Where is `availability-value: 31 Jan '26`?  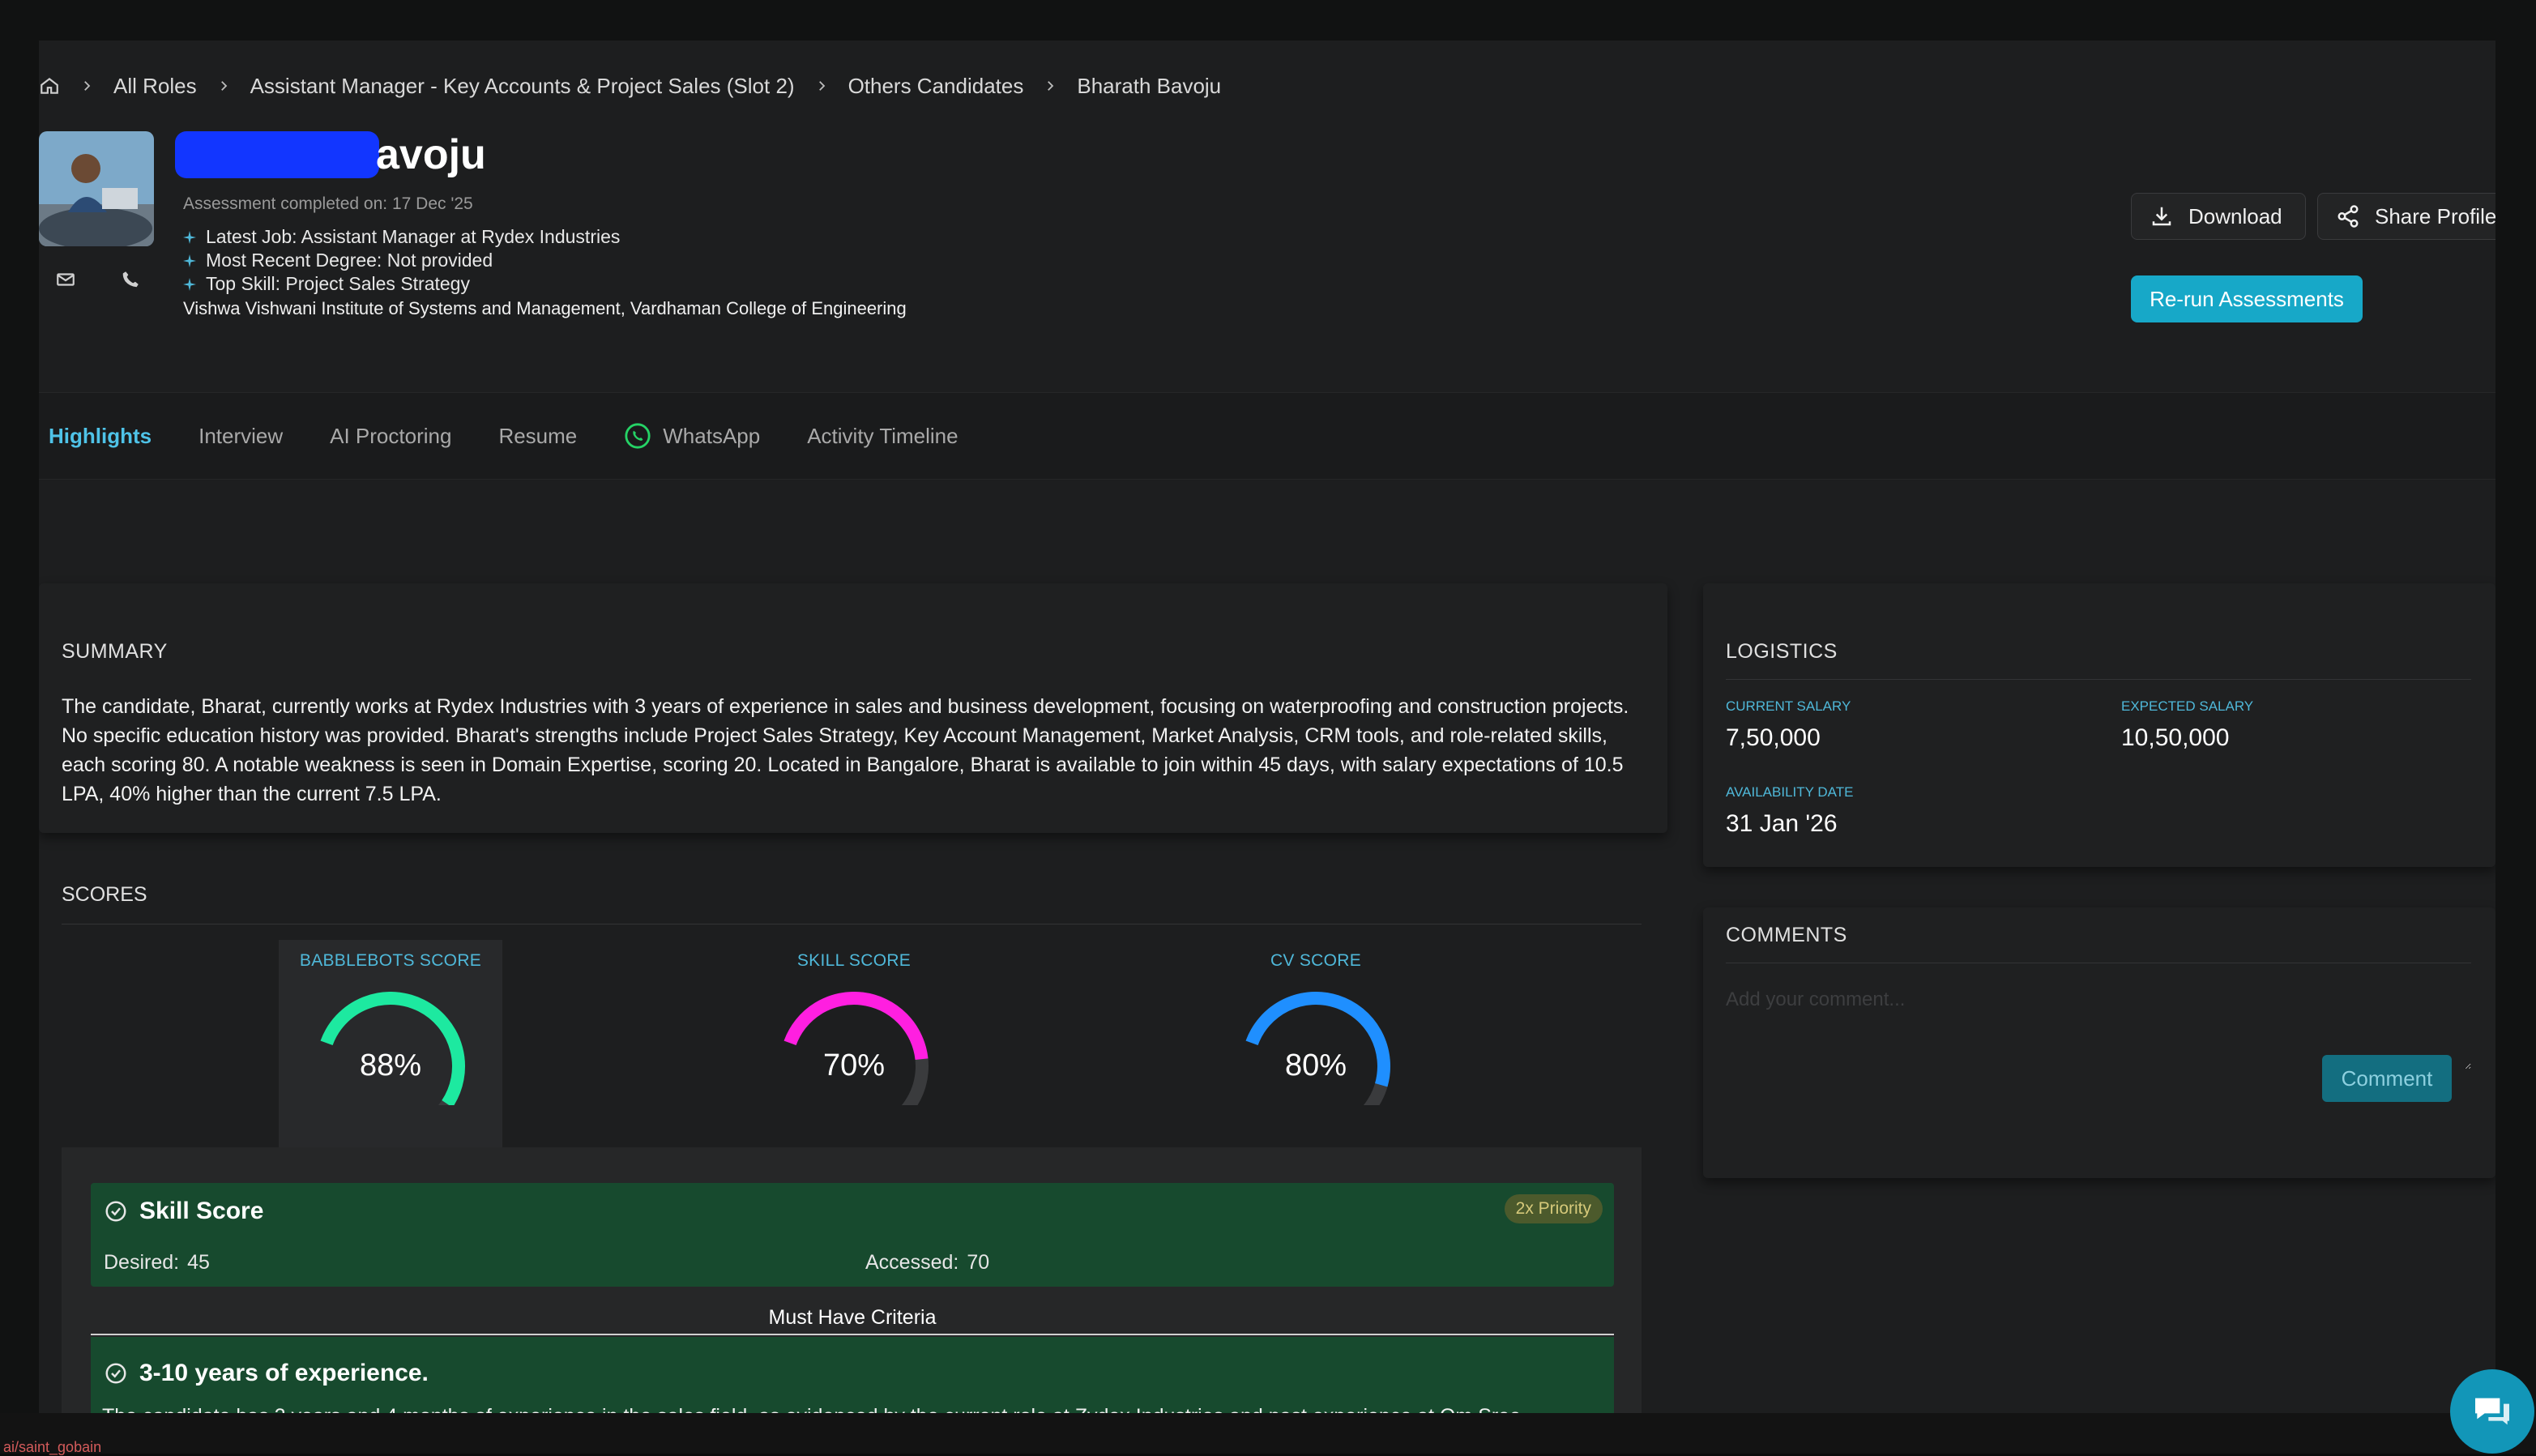
availability-value: 31 Jan '26 is located at coordinates (1782, 824).